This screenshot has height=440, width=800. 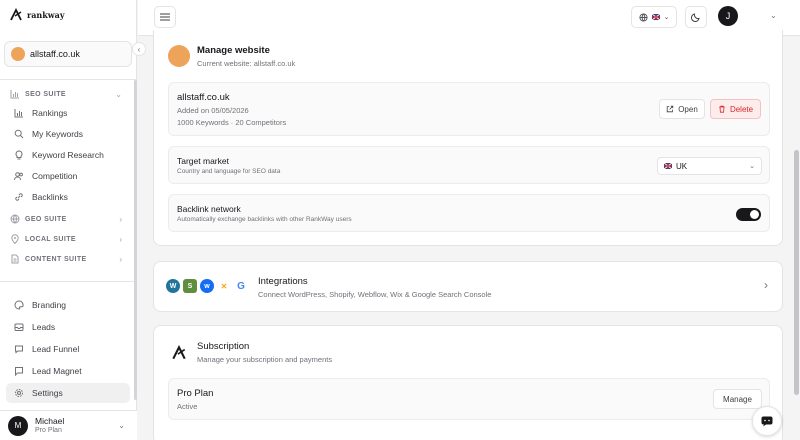 What do you see at coordinates (58, 134) in the screenshot?
I see `sidebar-item-label: My Keywords` at bounding box center [58, 134].